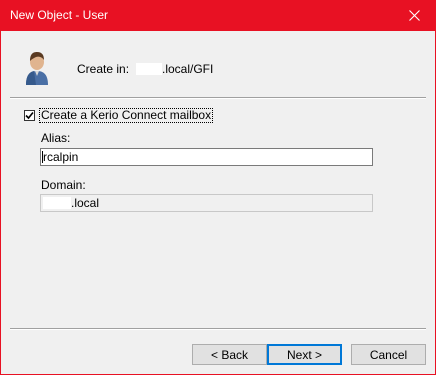 The height and width of the screenshot is (375, 436). I want to click on alias-input: rcalpin, so click(206, 157).